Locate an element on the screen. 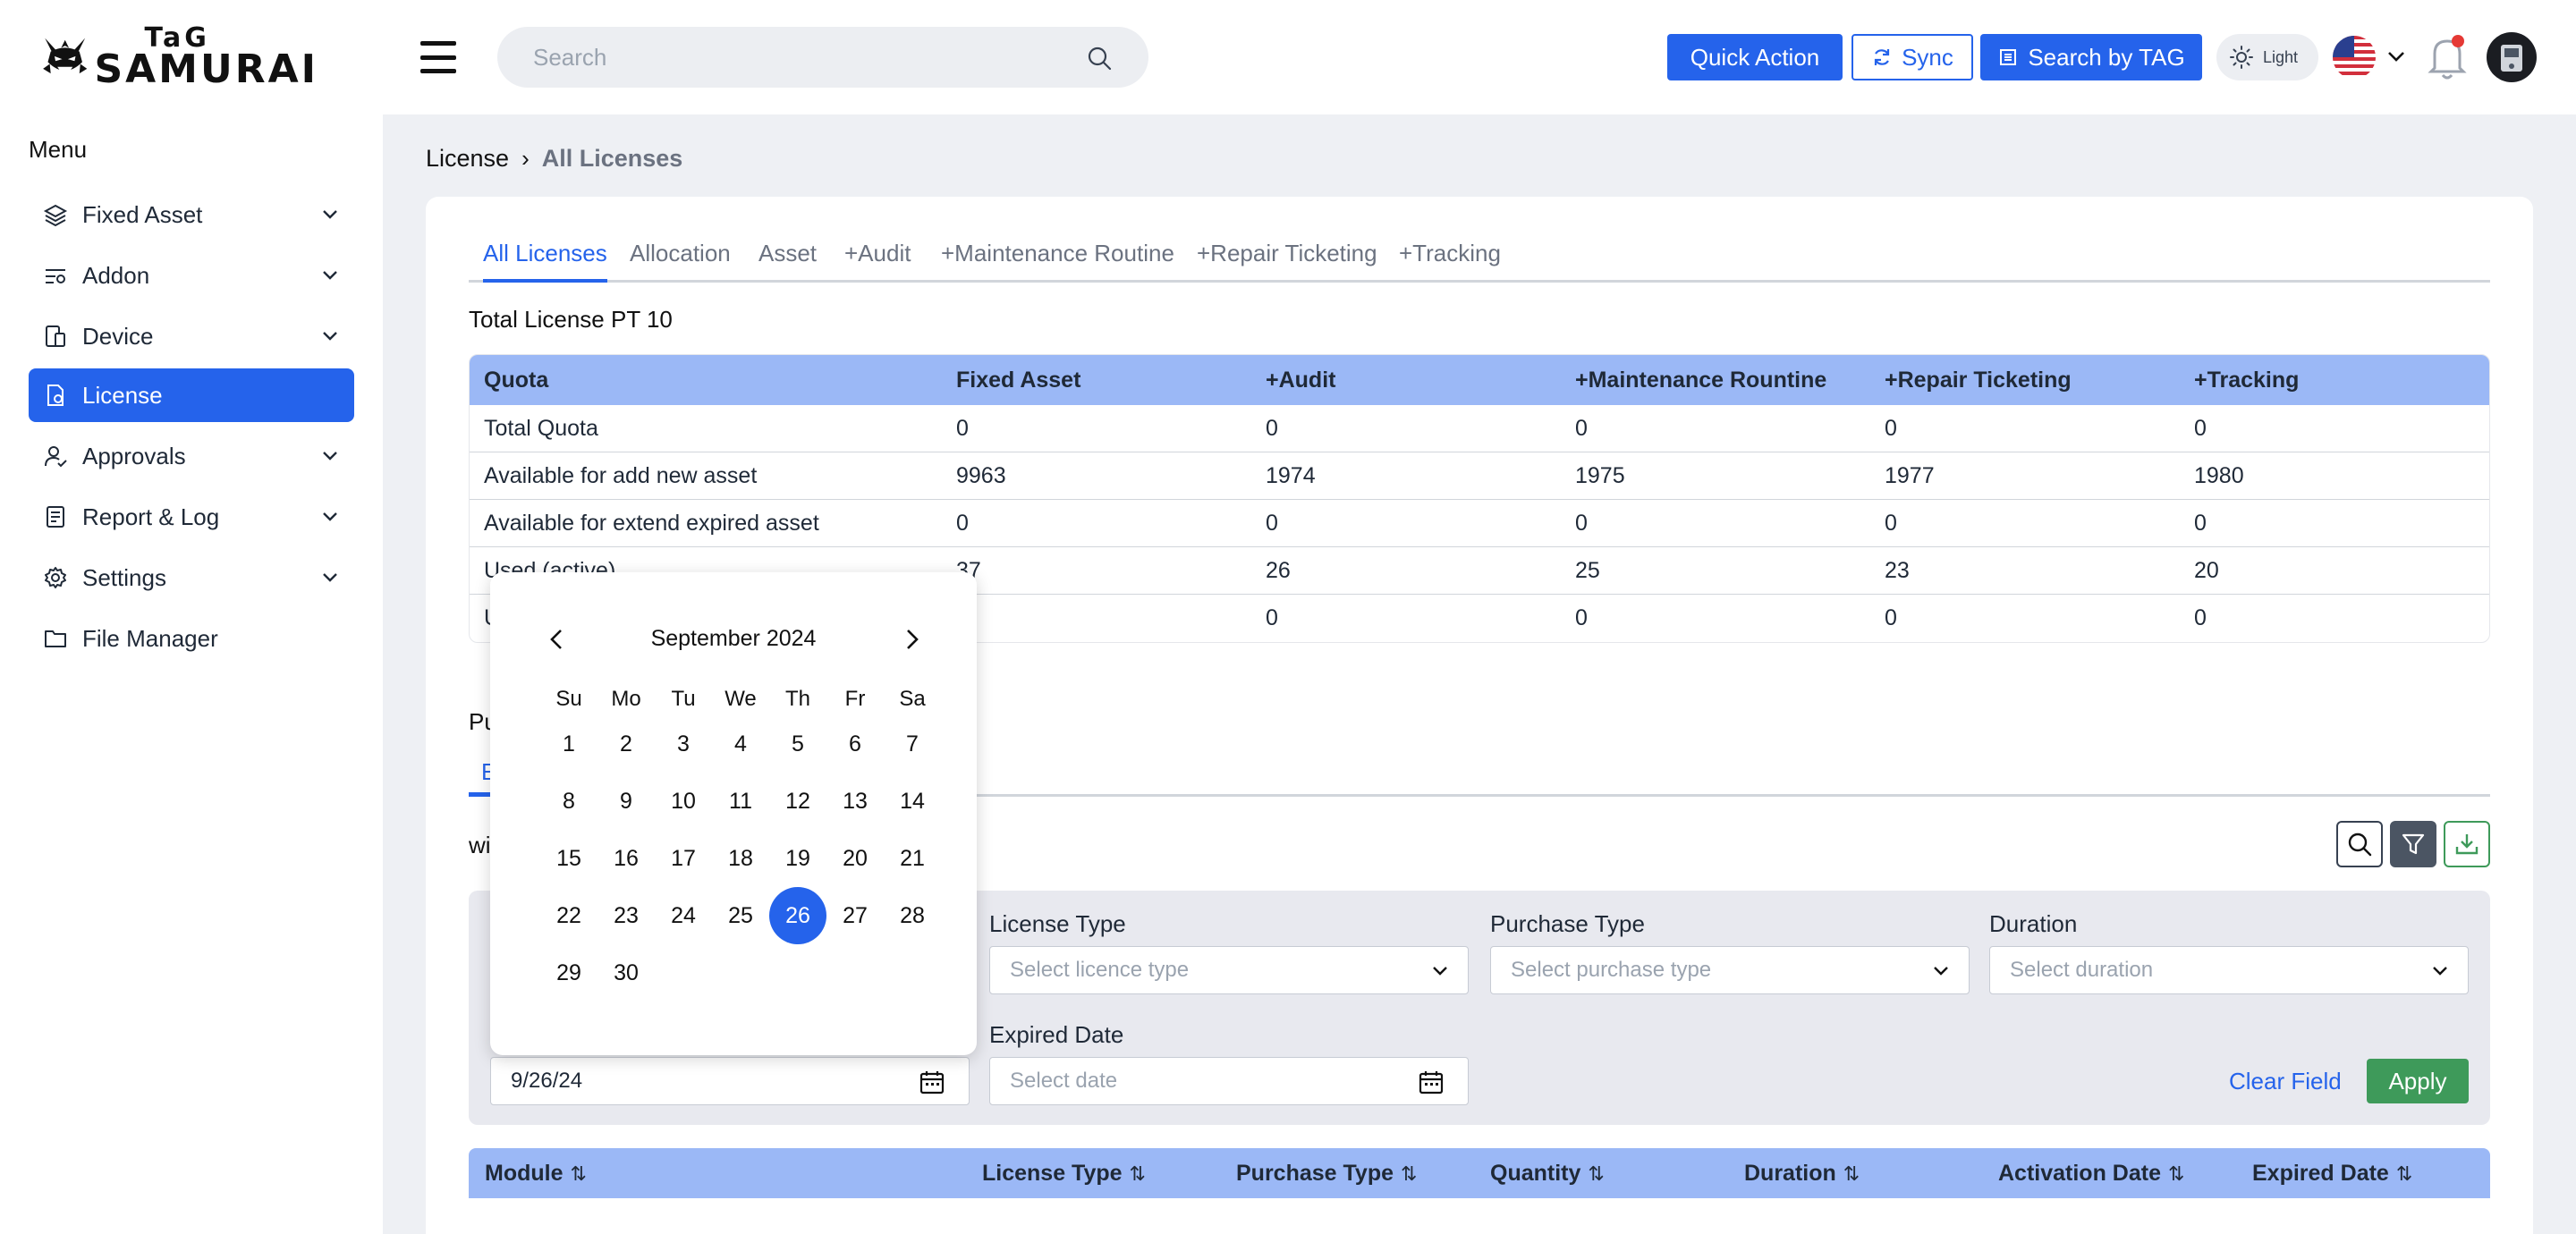 The height and width of the screenshot is (1234, 2576). column-header-module: Module ⇅ is located at coordinates (536, 1174).